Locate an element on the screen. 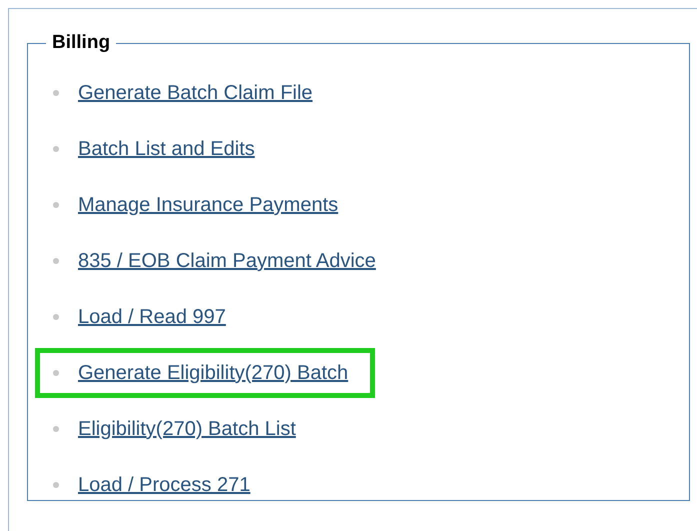 The image size is (697, 531). menu-link: Batch List and Edits is located at coordinates (166, 149).